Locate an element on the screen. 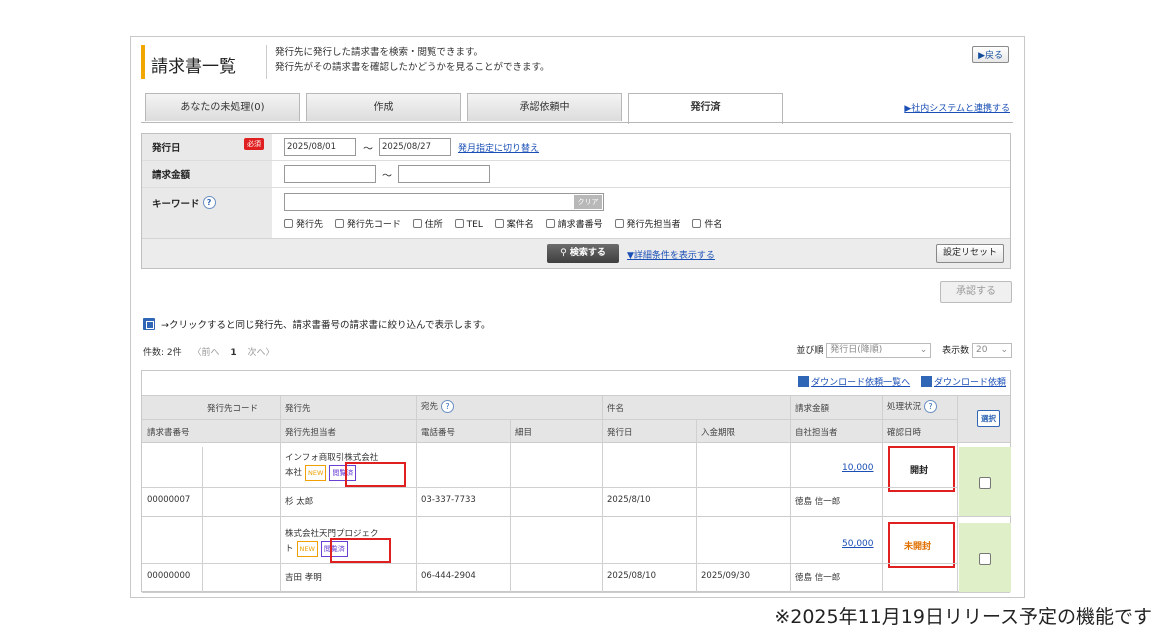  search-footer: ⚲ 検索する ▼詳細条件を表示する 設定リセット is located at coordinates (576, 253).